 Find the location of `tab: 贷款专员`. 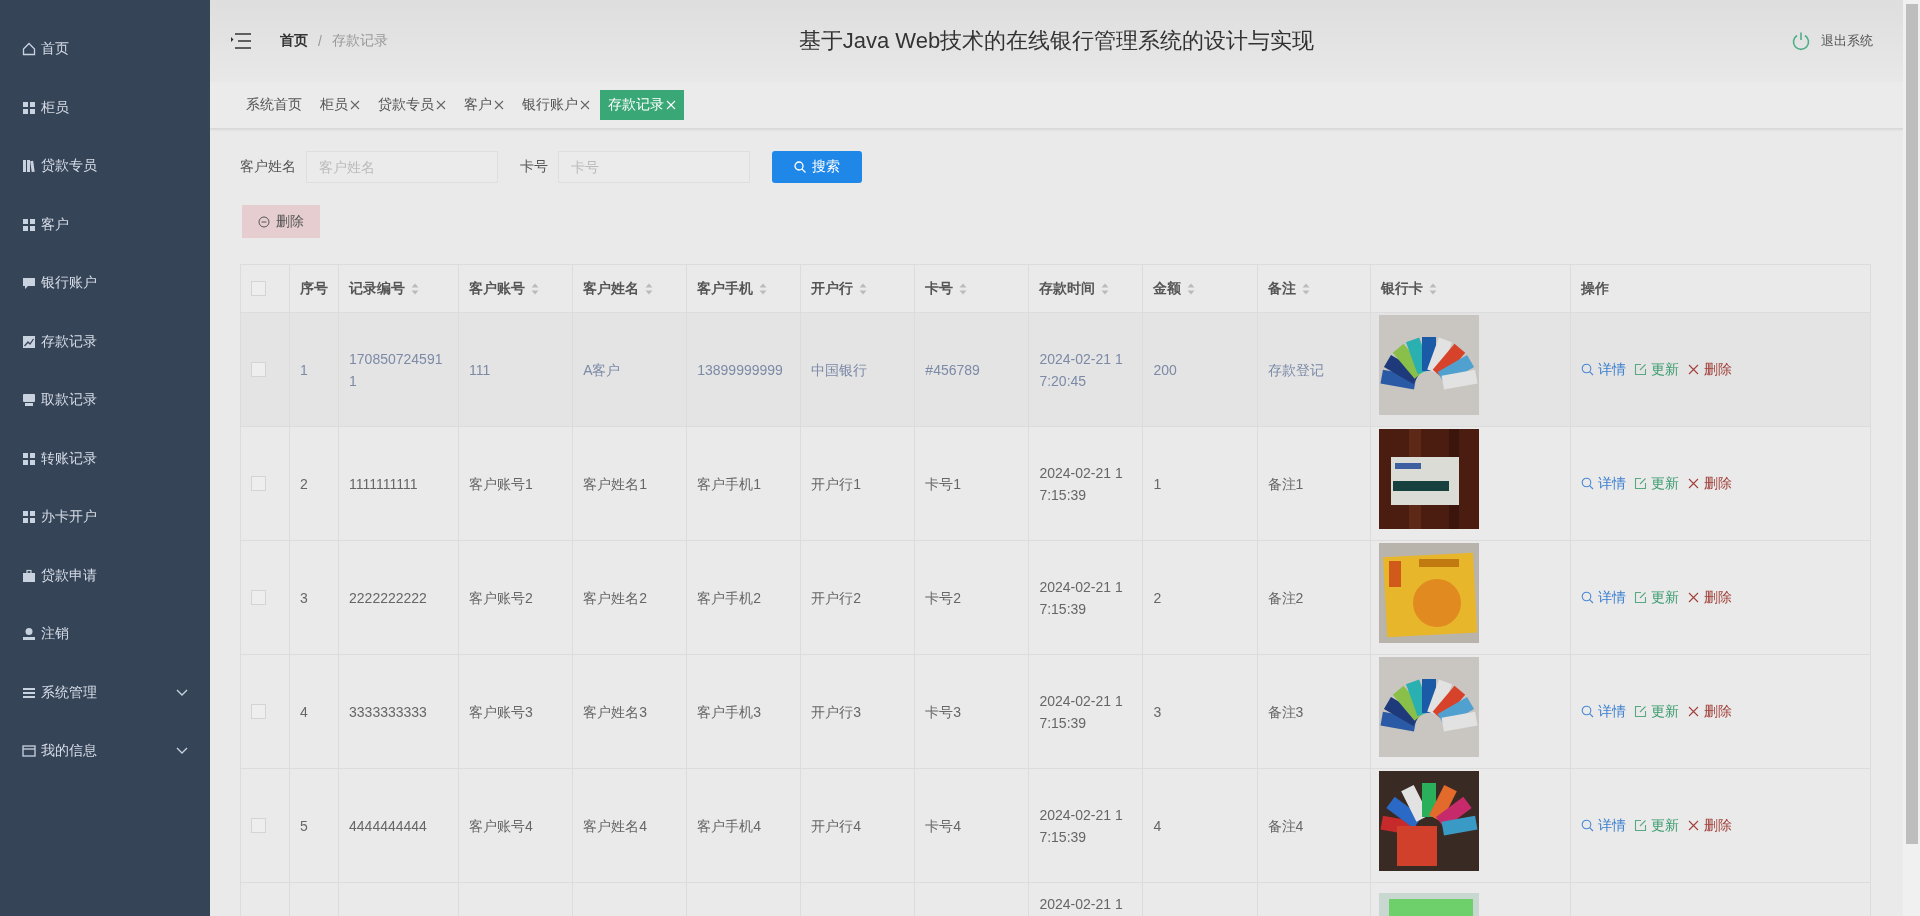

tab: 贷款专员 is located at coordinates (412, 105).